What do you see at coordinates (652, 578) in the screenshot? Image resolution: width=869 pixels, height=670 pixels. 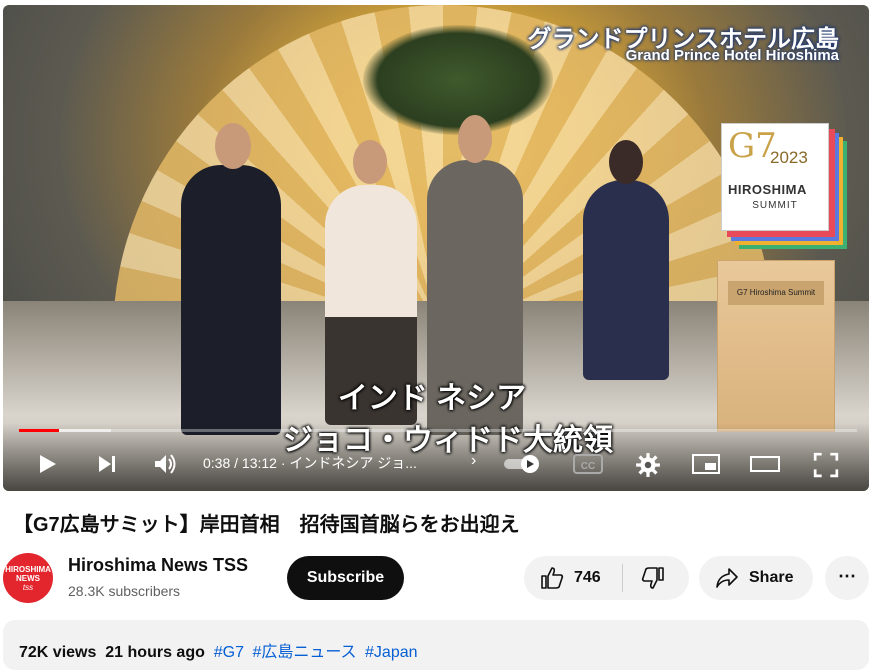 I see `thumbs-down-icon` at bounding box center [652, 578].